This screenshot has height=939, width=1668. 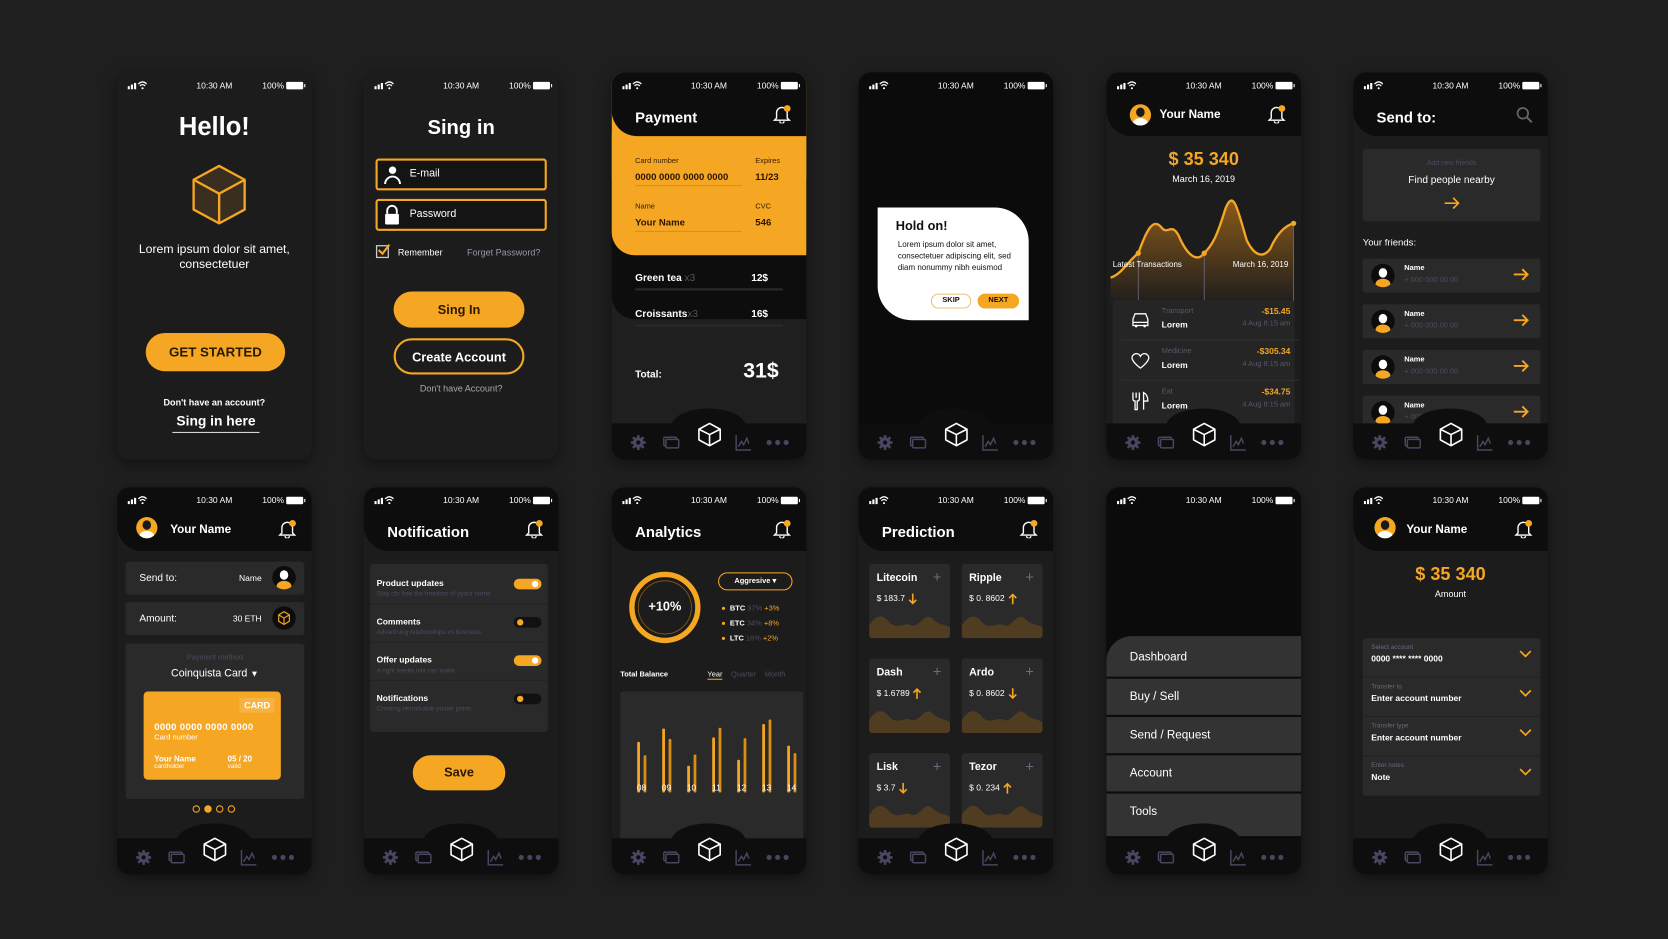 What do you see at coordinates (383, 251) in the screenshot?
I see `remember-checkbox` at bounding box center [383, 251].